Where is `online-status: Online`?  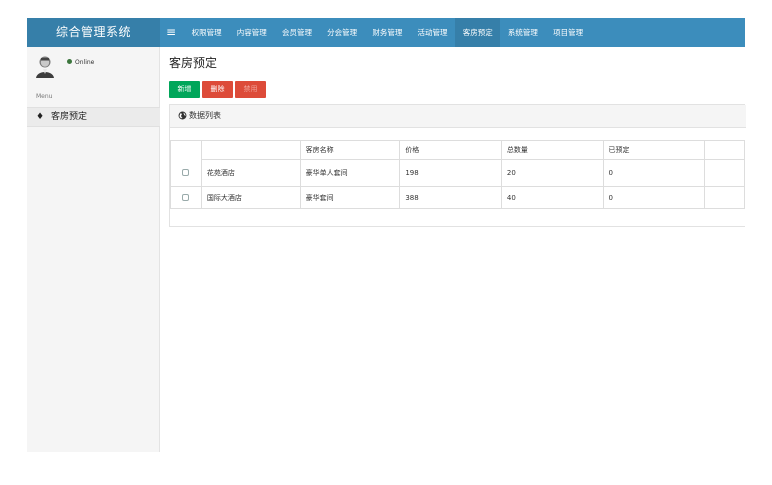 online-status: Online is located at coordinates (80, 63).